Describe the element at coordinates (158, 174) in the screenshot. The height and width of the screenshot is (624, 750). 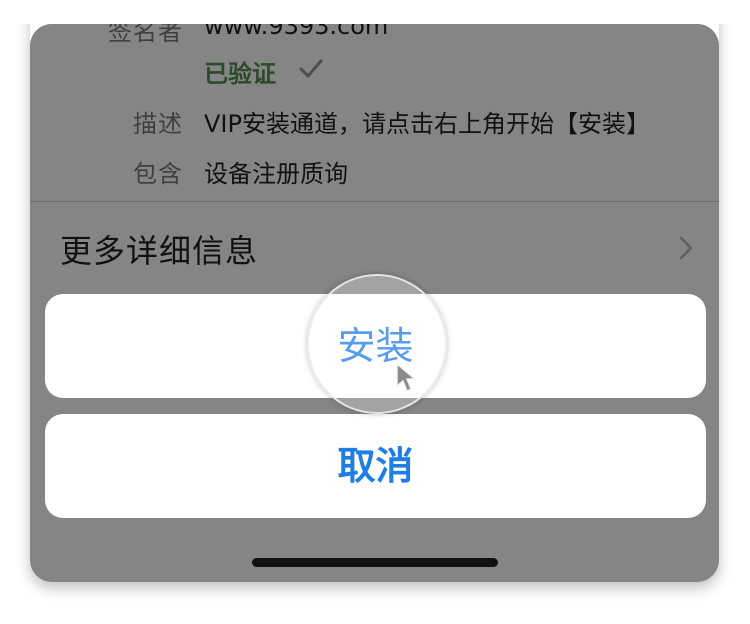
I see `contains-label: 包含` at that location.